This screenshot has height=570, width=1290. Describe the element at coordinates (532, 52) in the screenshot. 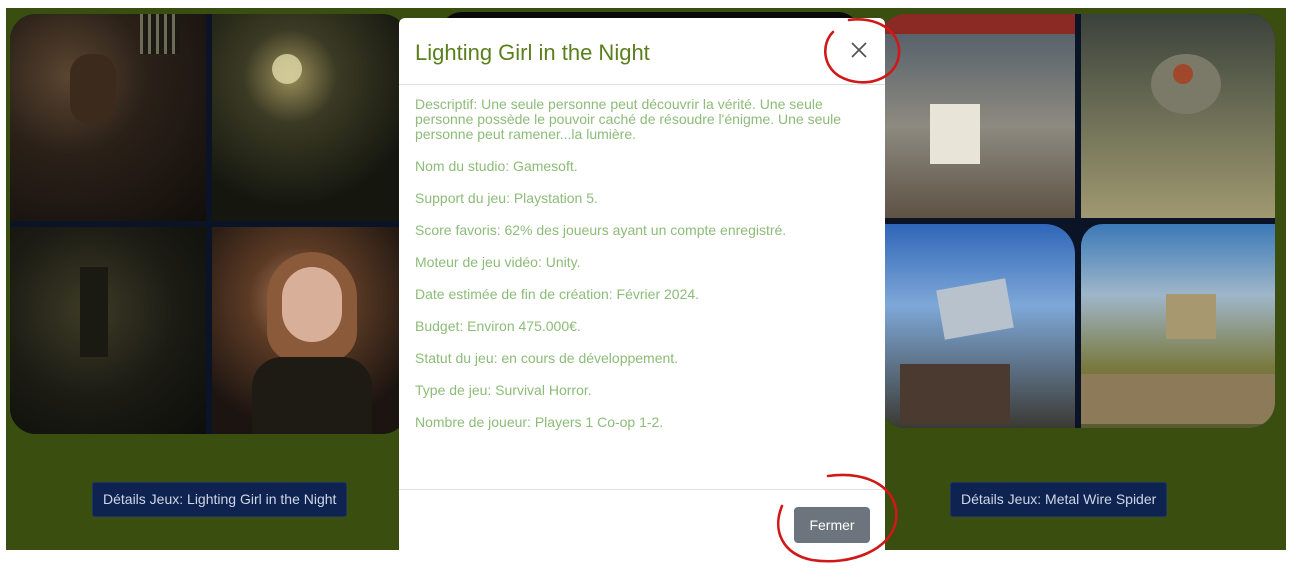

I see `modal-title: Lighting Girl in the Night` at that location.